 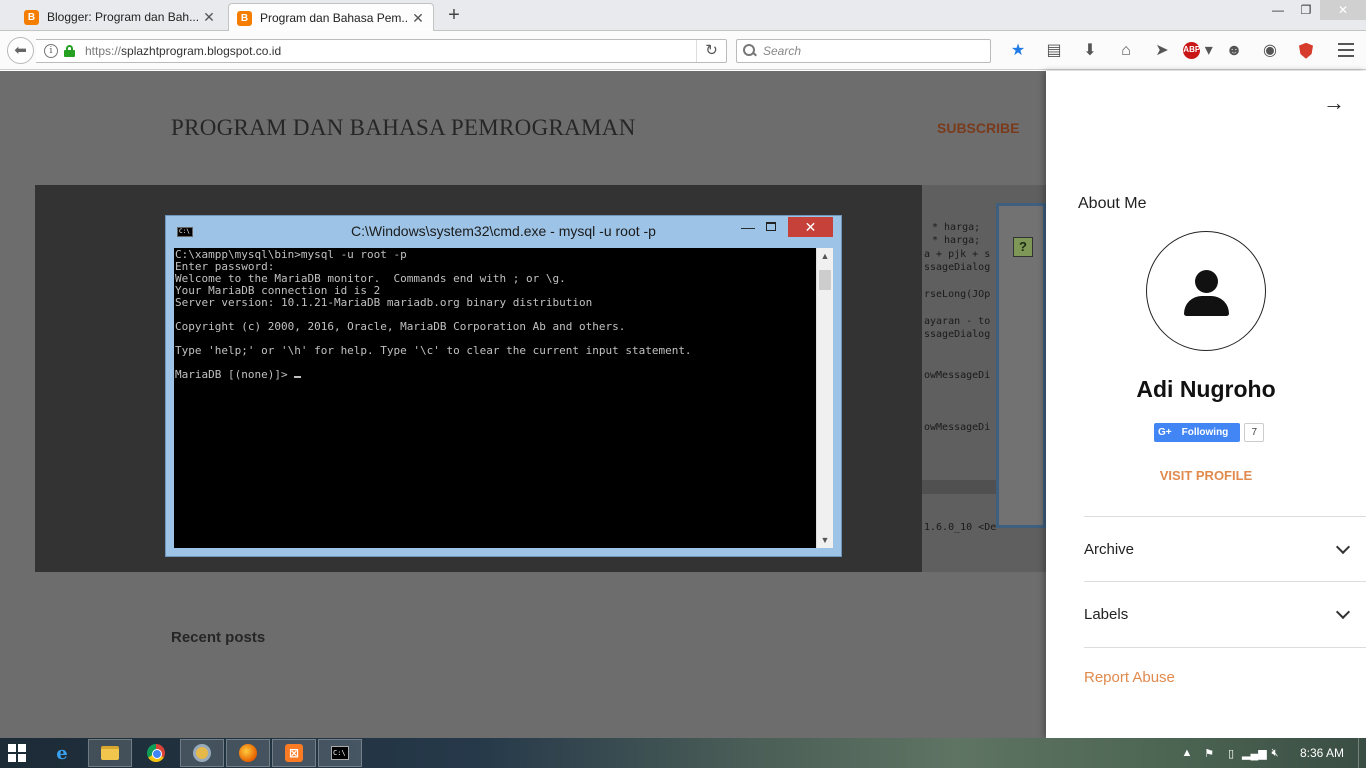 I want to click on url-text: https://splazhtprogram.blogspot.co.id, so click(x=390, y=51).